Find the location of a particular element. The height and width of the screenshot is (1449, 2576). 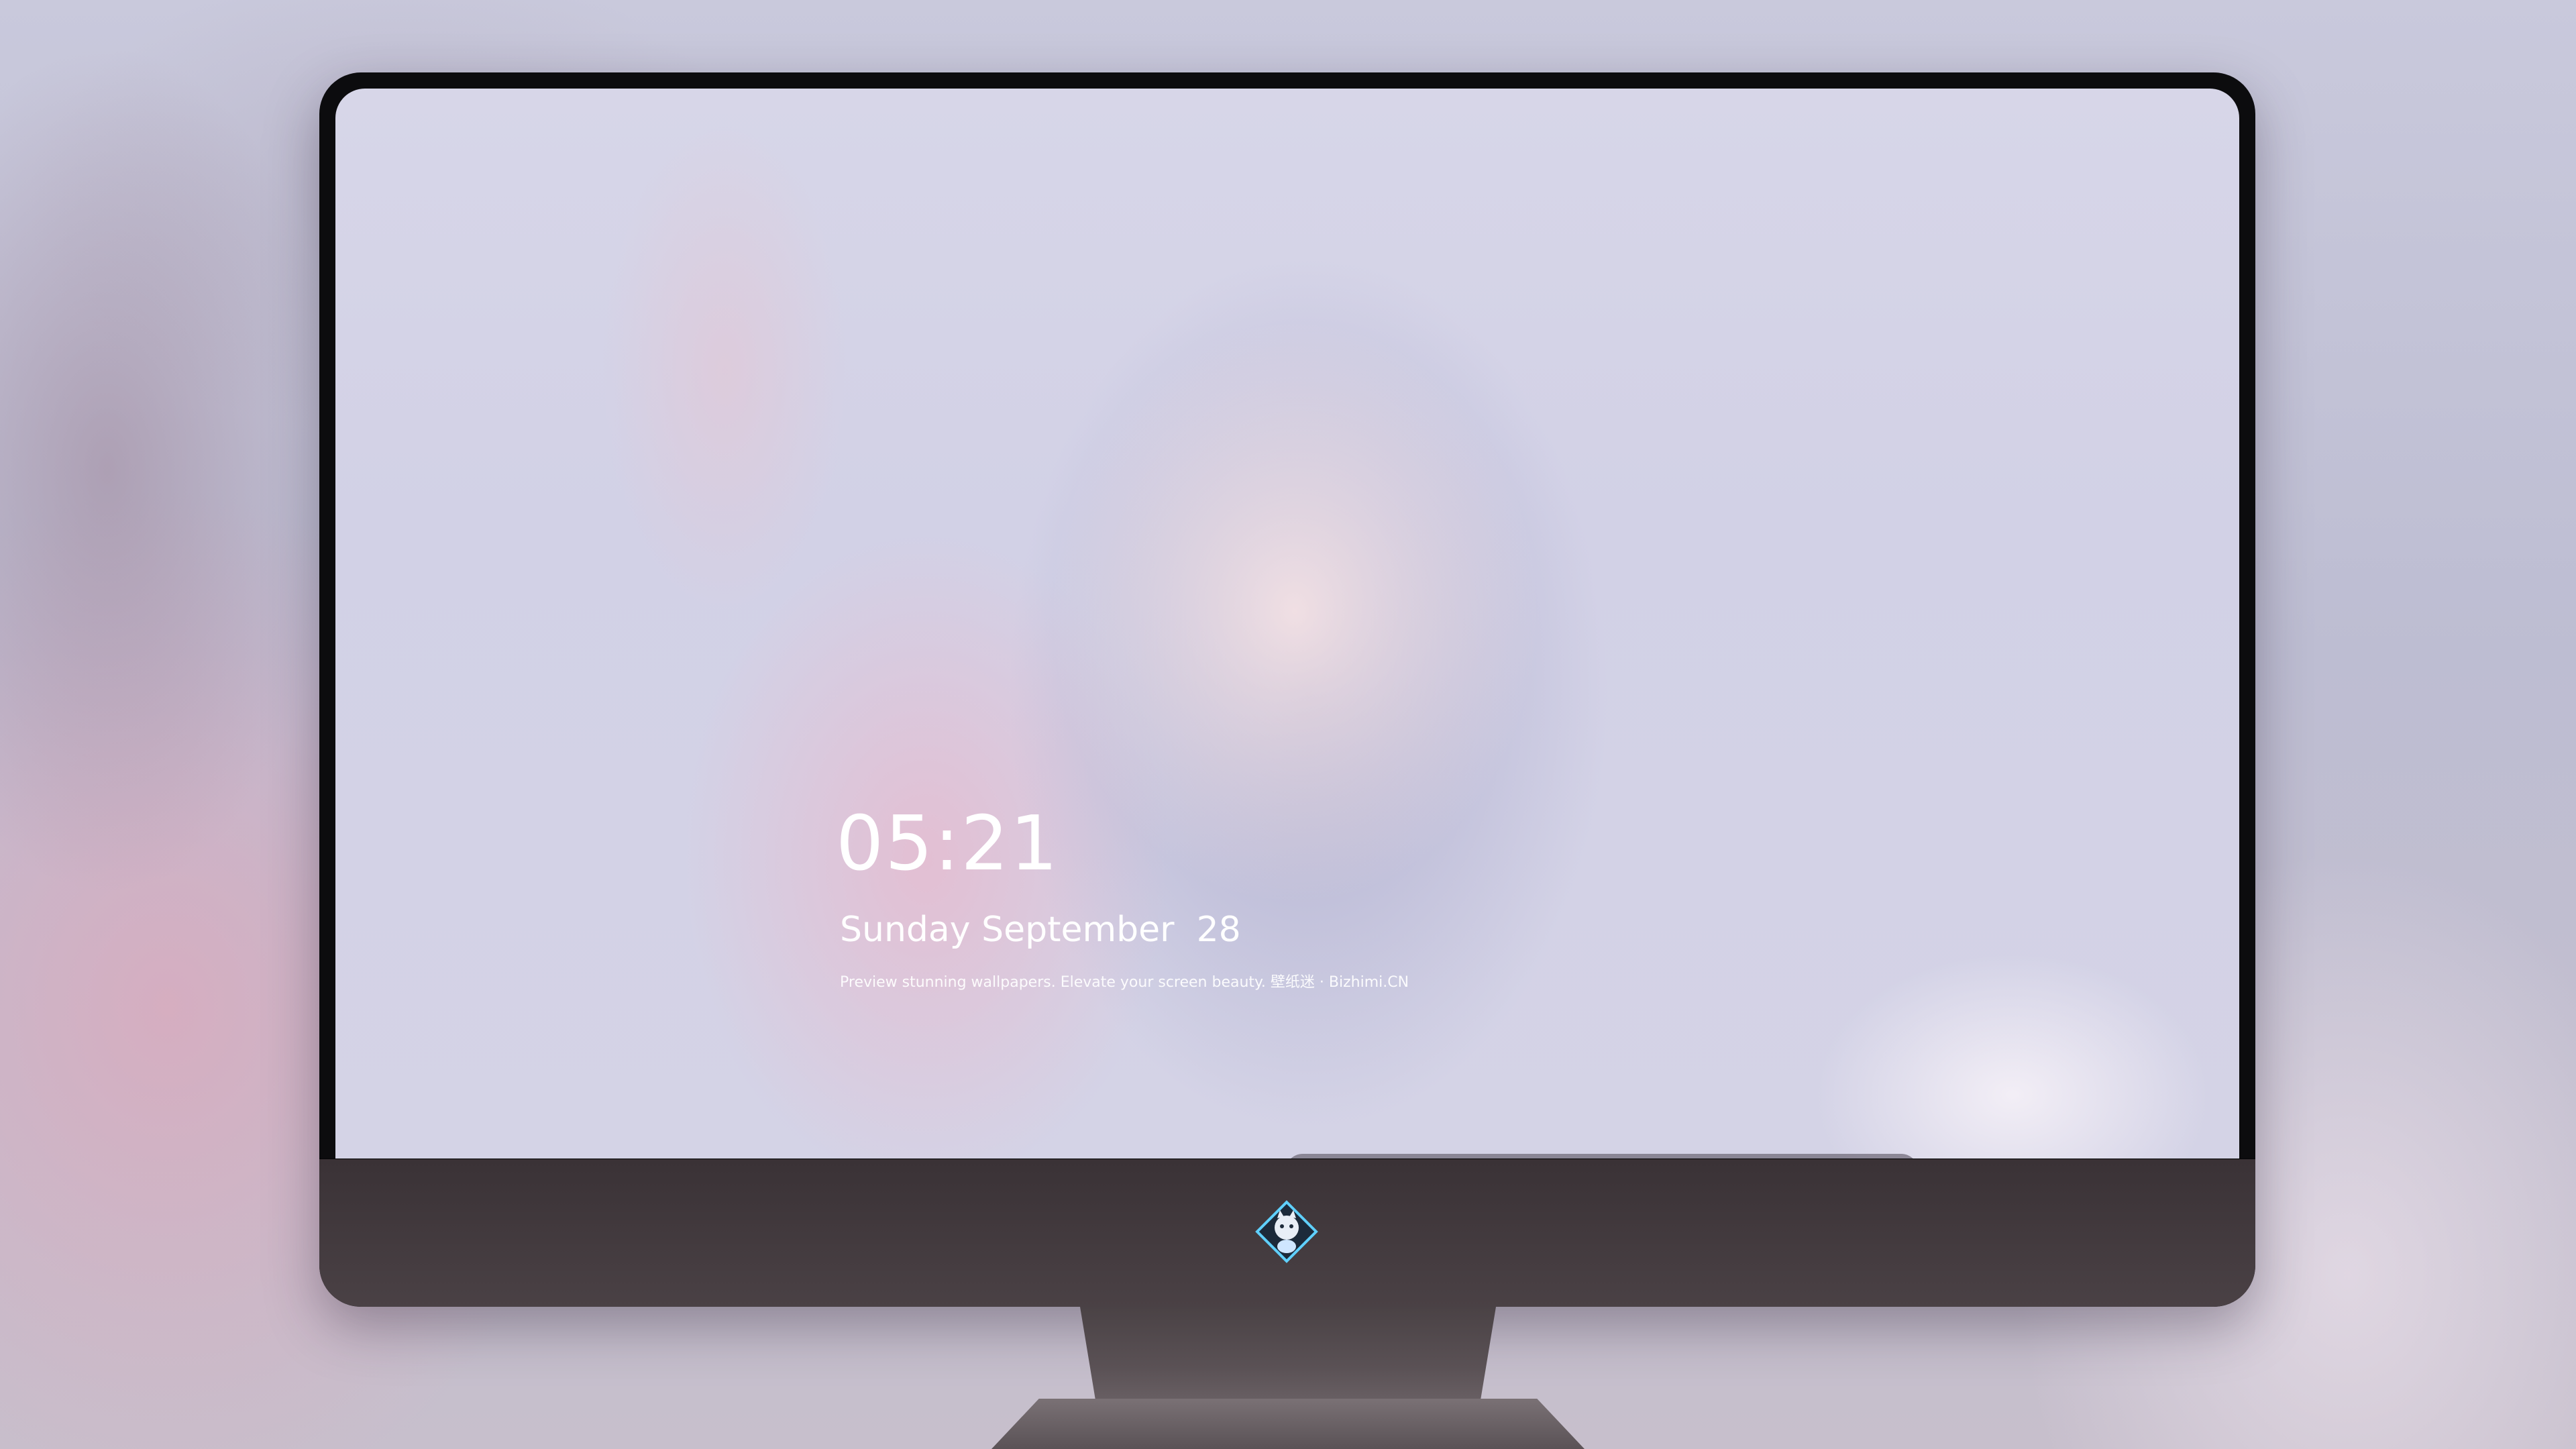

lockscreen-clock: 05:21 is located at coordinates (947, 844).